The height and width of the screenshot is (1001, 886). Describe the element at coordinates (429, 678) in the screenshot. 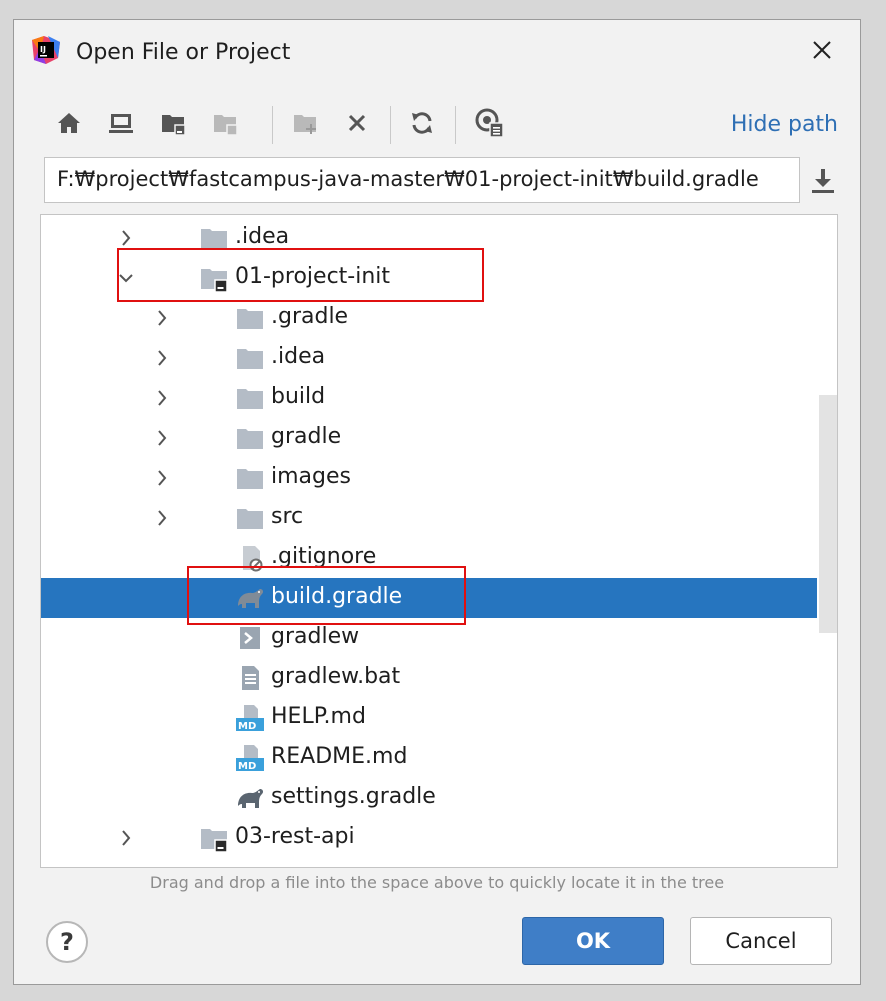

I see `tree-row: gradlew.bat` at that location.